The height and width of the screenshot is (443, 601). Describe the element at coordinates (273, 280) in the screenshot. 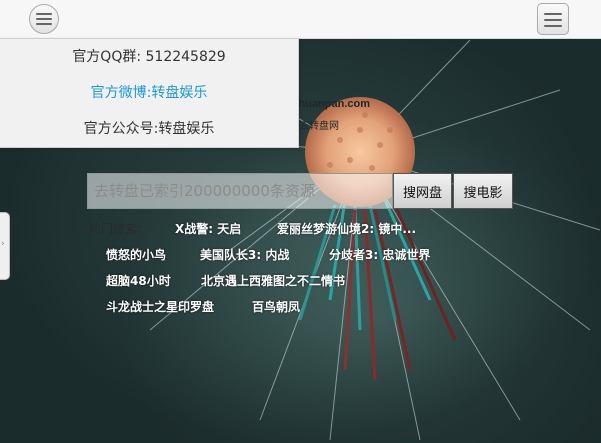

I see `hot-search-link: 北京遇上西雅图之不二情书` at that location.